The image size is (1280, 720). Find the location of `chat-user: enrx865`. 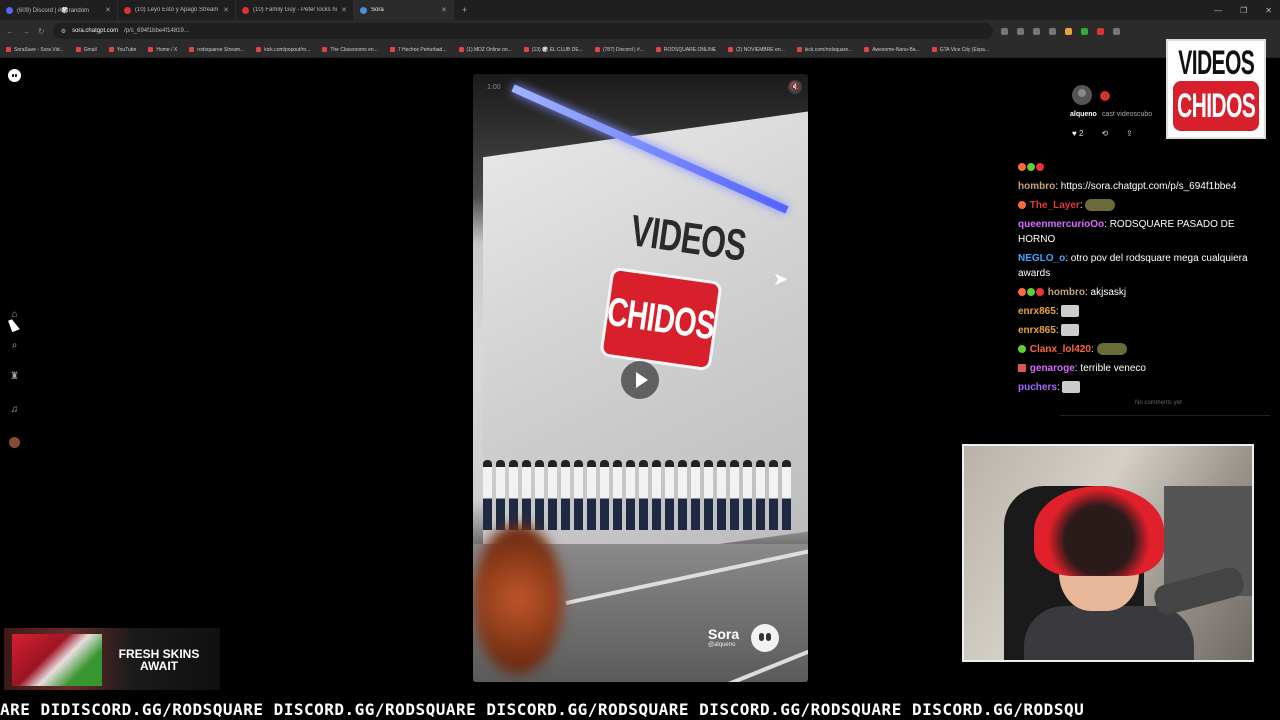

chat-user: enrx865 is located at coordinates (1037, 330).